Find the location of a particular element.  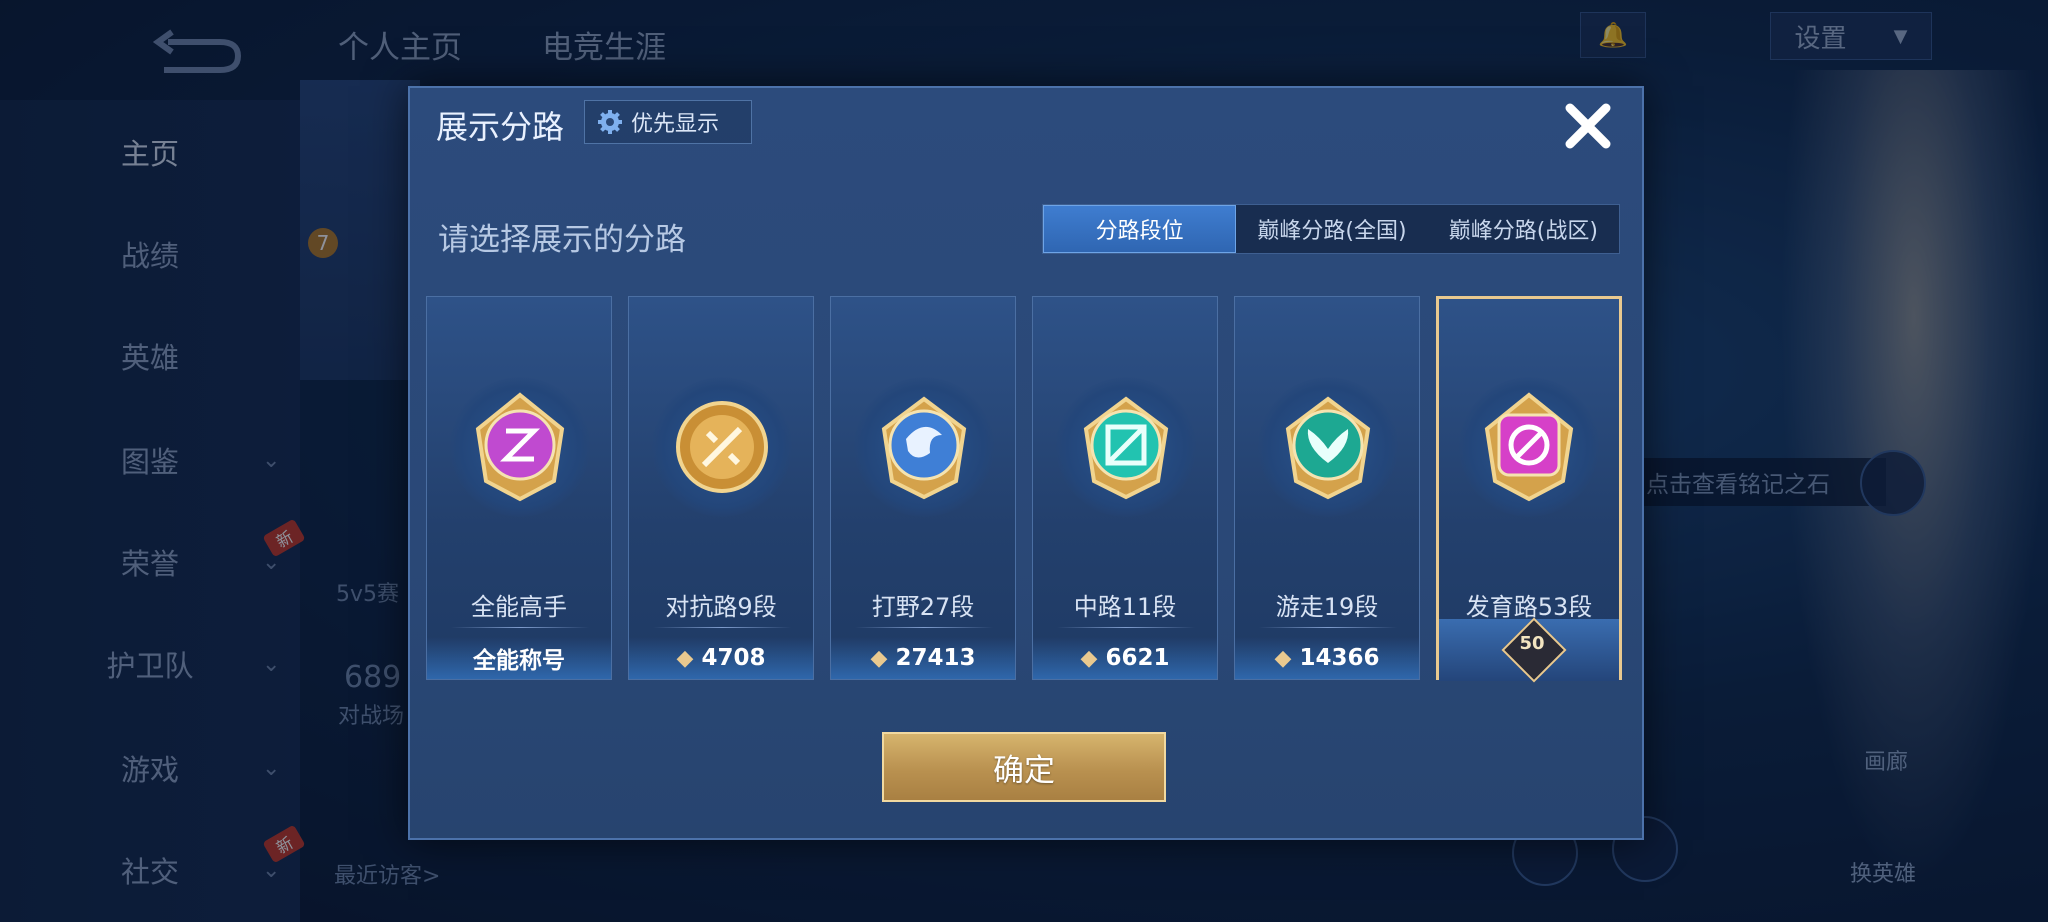

points-value: 6621 is located at coordinates (1137, 658).